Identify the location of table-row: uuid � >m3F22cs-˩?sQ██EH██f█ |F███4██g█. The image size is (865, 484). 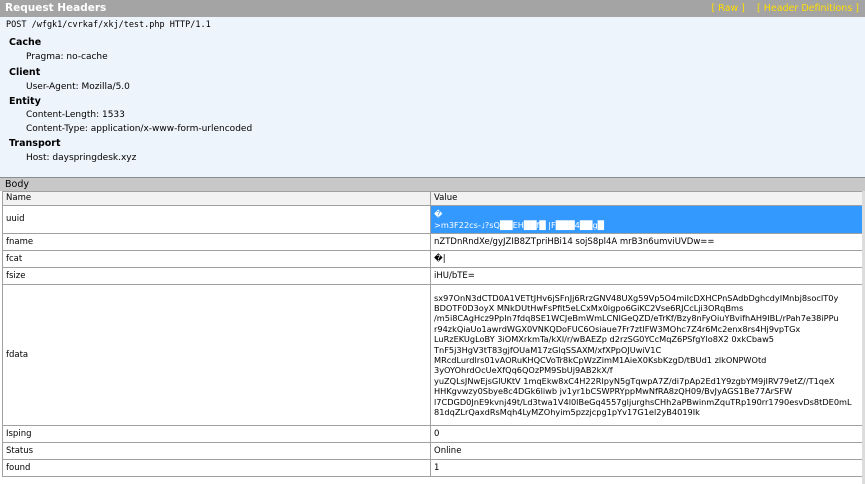
(433, 219).